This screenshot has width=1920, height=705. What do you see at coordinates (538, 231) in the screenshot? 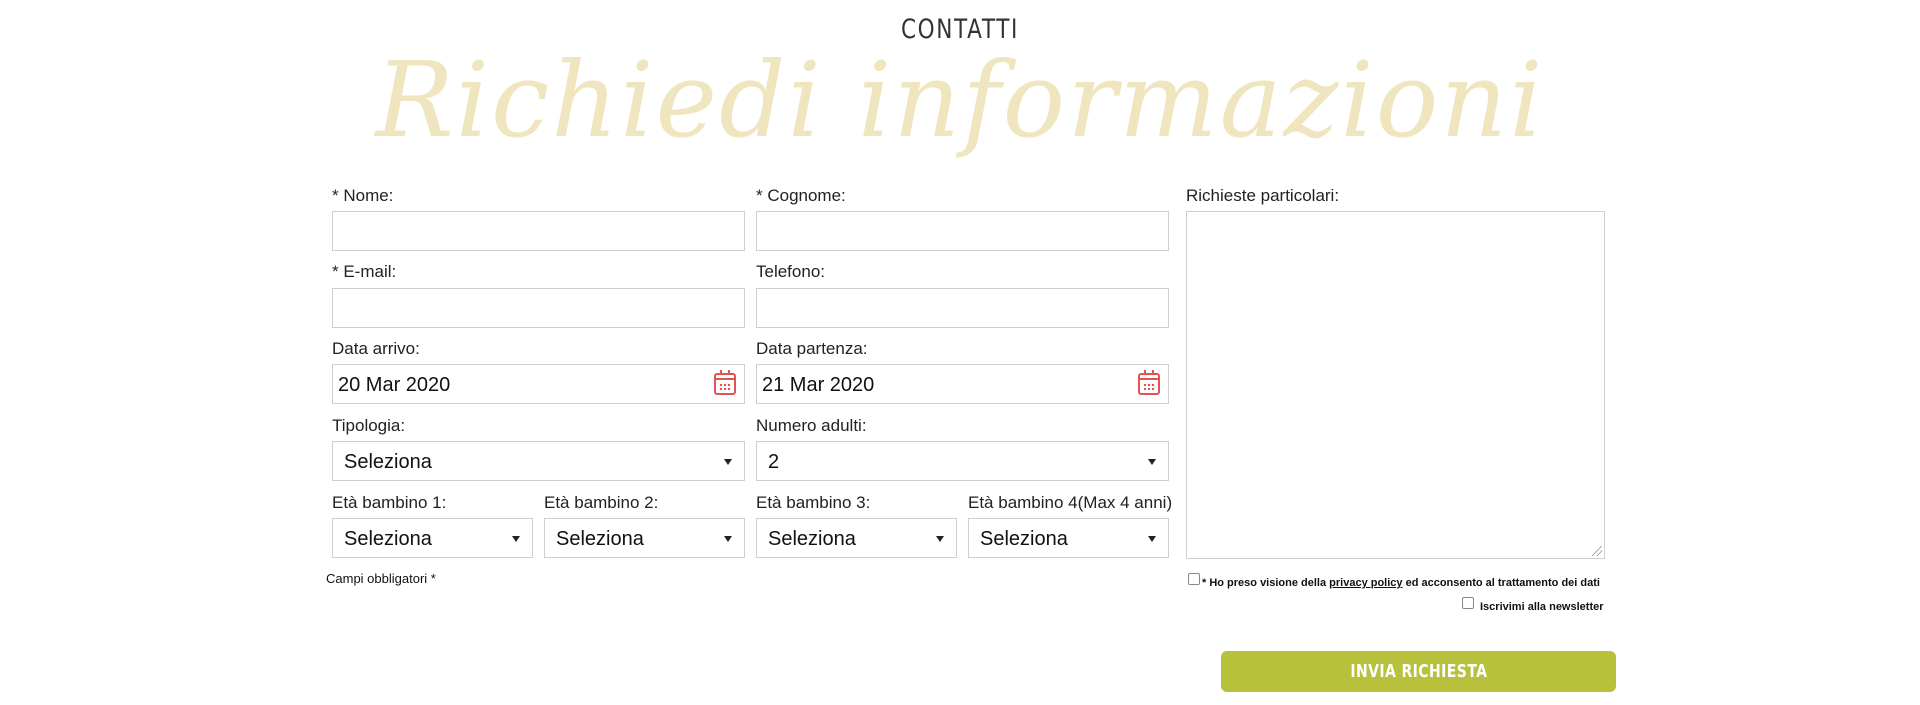
I see `nome-input` at bounding box center [538, 231].